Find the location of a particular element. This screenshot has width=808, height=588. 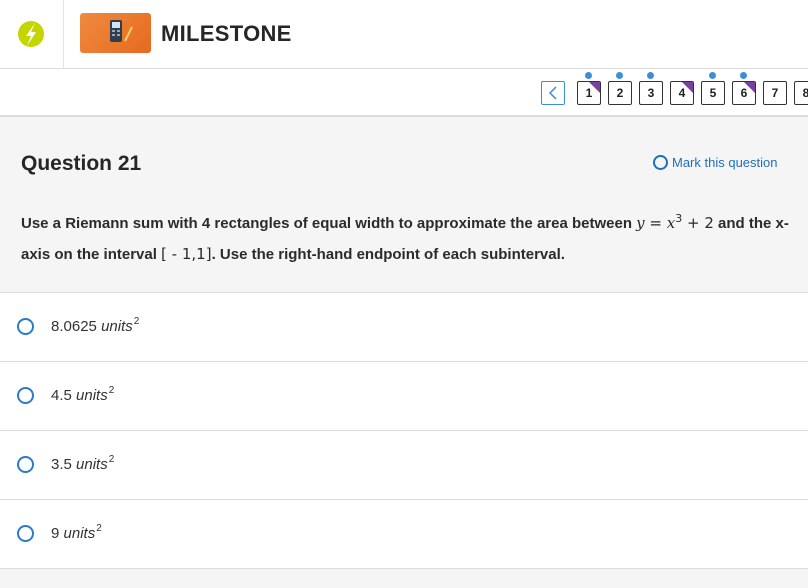

question-nav-button-7: 7 is located at coordinates (775, 93).